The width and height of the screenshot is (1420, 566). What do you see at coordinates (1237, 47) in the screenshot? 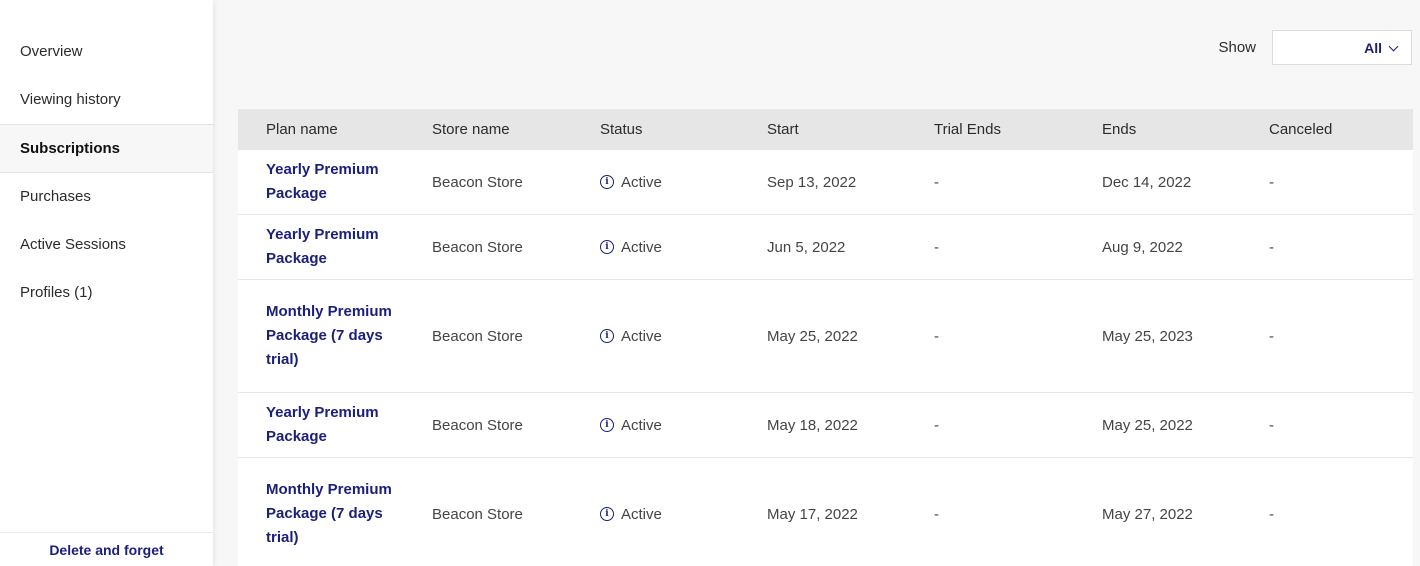
I see `show-filter-label: Show` at bounding box center [1237, 47].